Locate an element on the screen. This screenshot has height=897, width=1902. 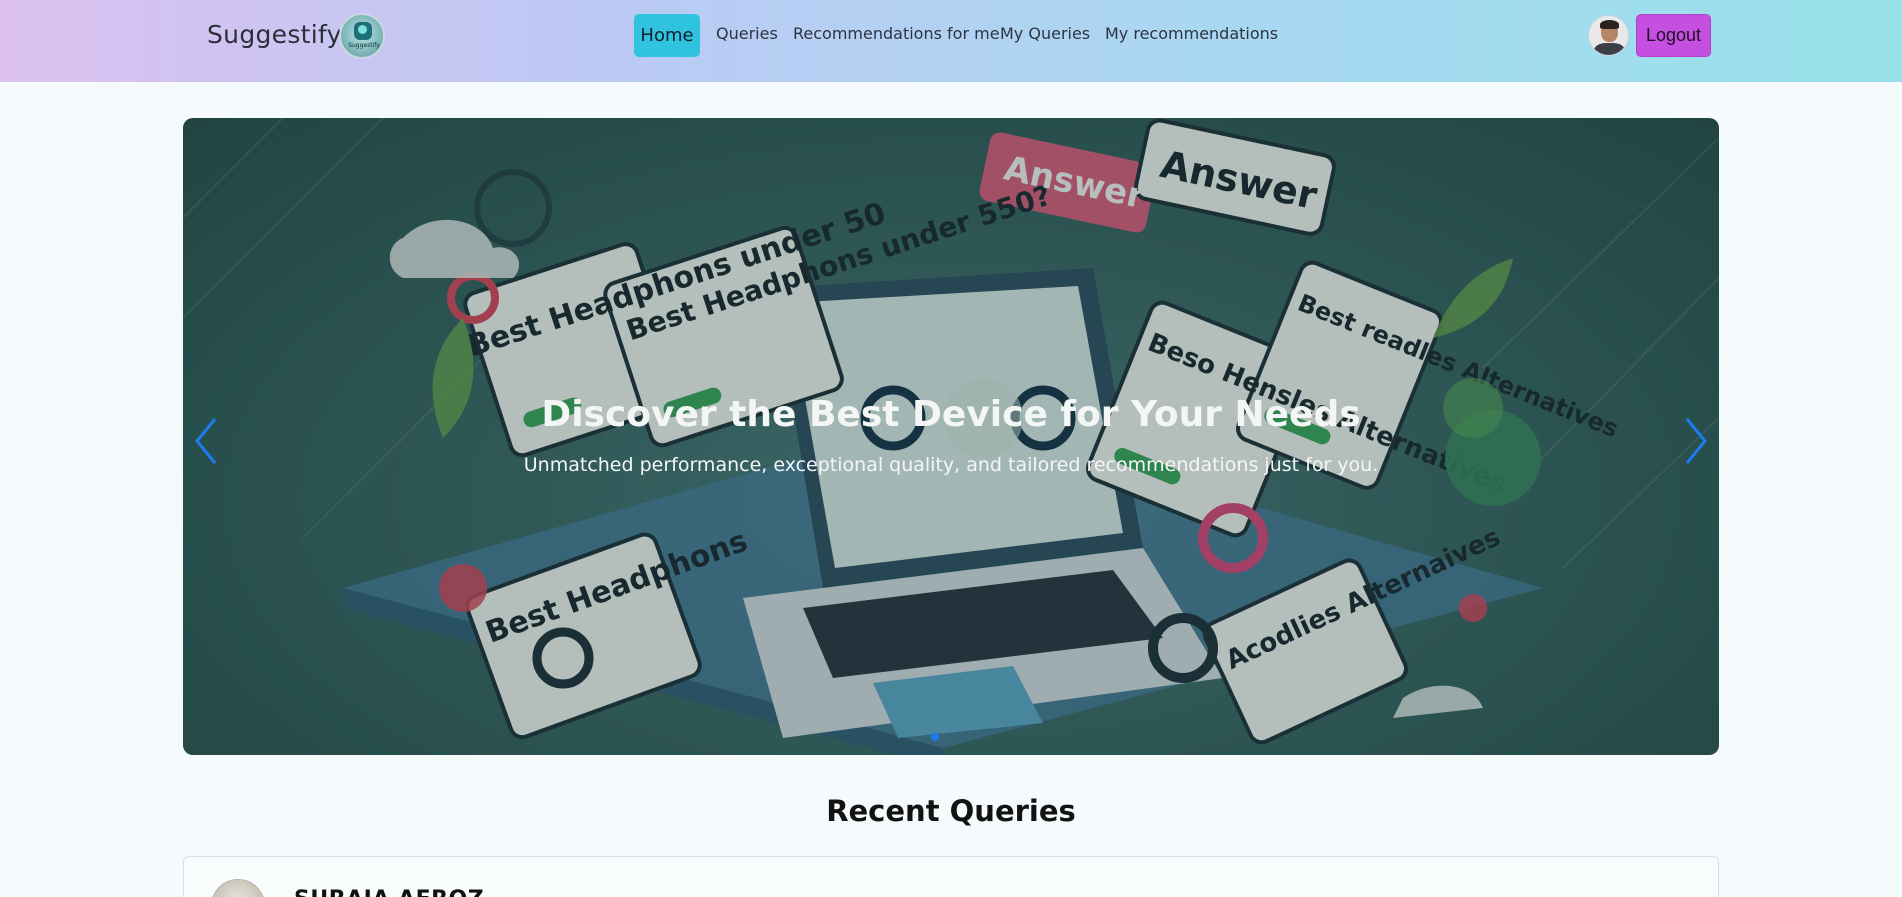
chevron-left-icon is located at coordinates (206, 441).